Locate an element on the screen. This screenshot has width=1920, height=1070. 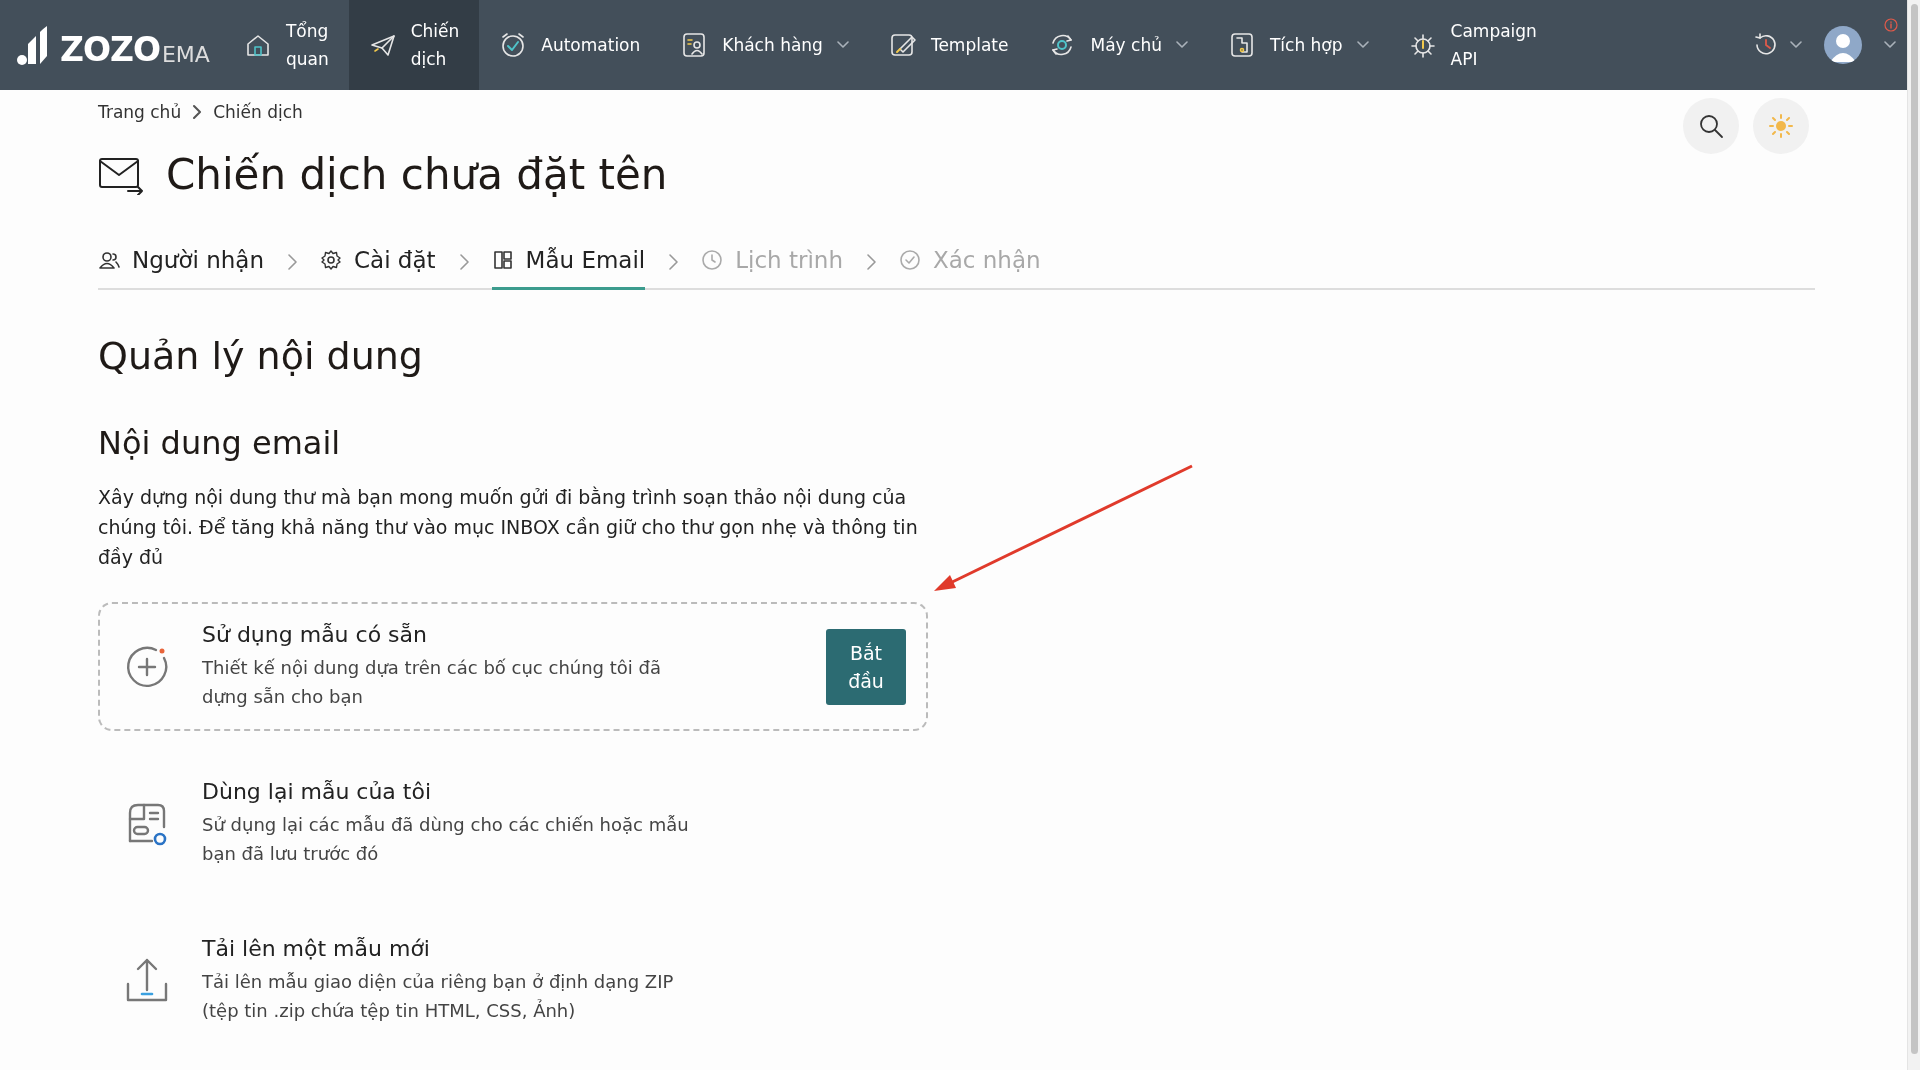
sun-icon is located at coordinates (1781, 126).